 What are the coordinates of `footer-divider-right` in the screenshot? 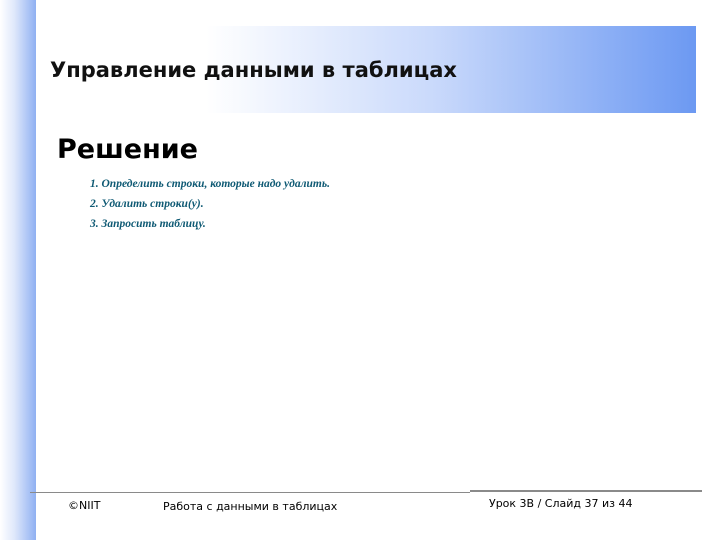 It's located at (586, 491).